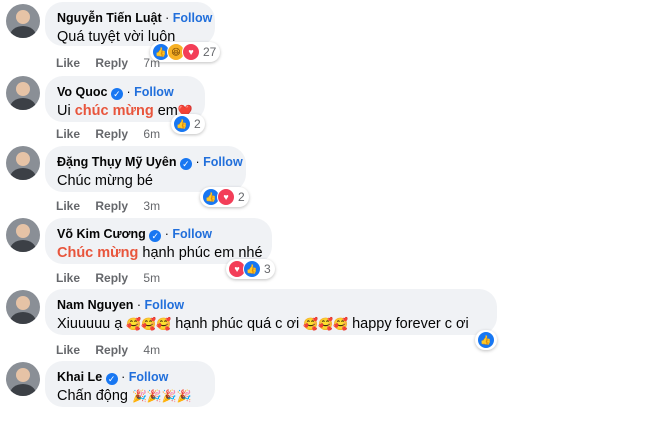 Image resolution: width=650 pixels, height=427 pixels. What do you see at coordinates (95, 305) in the screenshot?
I see `author-name: Nam Nguyen` at bounding box center [95, 305].